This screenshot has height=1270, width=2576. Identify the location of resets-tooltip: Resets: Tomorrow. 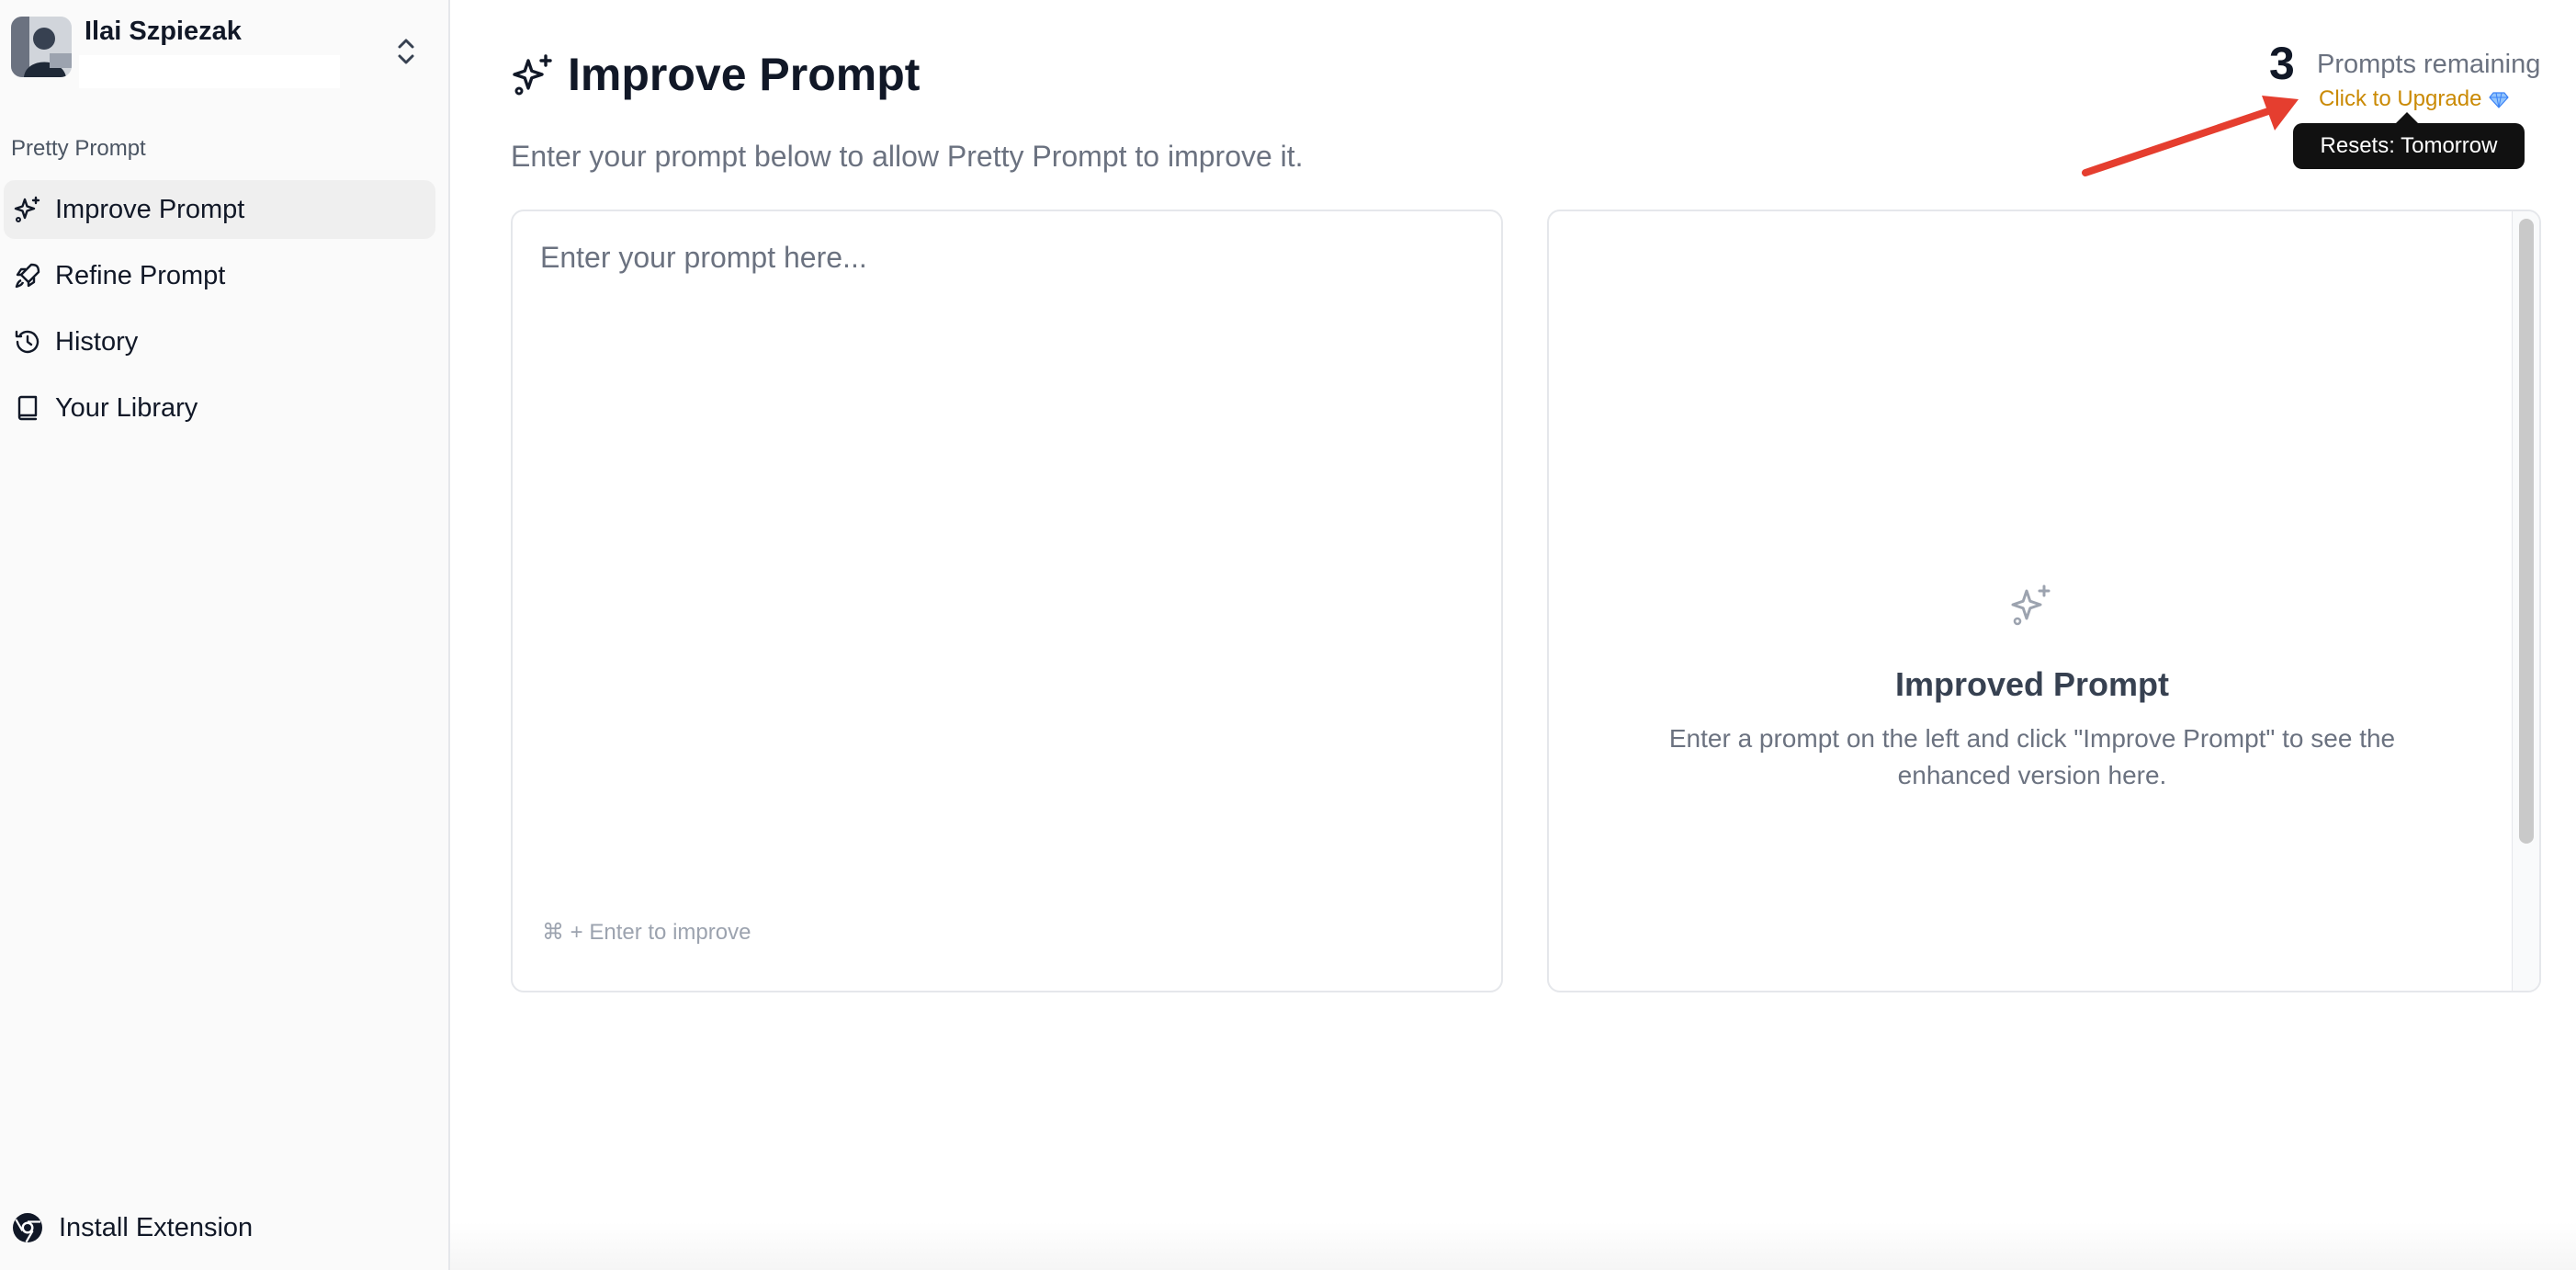
(2409, 140).